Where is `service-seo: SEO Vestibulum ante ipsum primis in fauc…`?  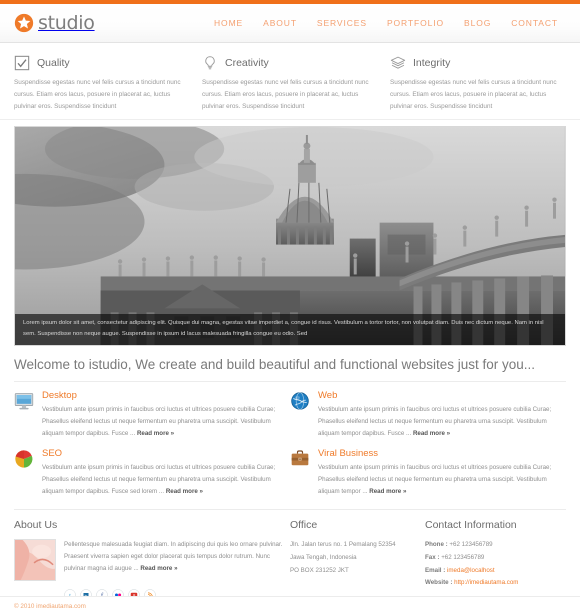
service-seo: SEO Vestibulum ante ipsum primis in fauc… is located at coordinates (152, 473).